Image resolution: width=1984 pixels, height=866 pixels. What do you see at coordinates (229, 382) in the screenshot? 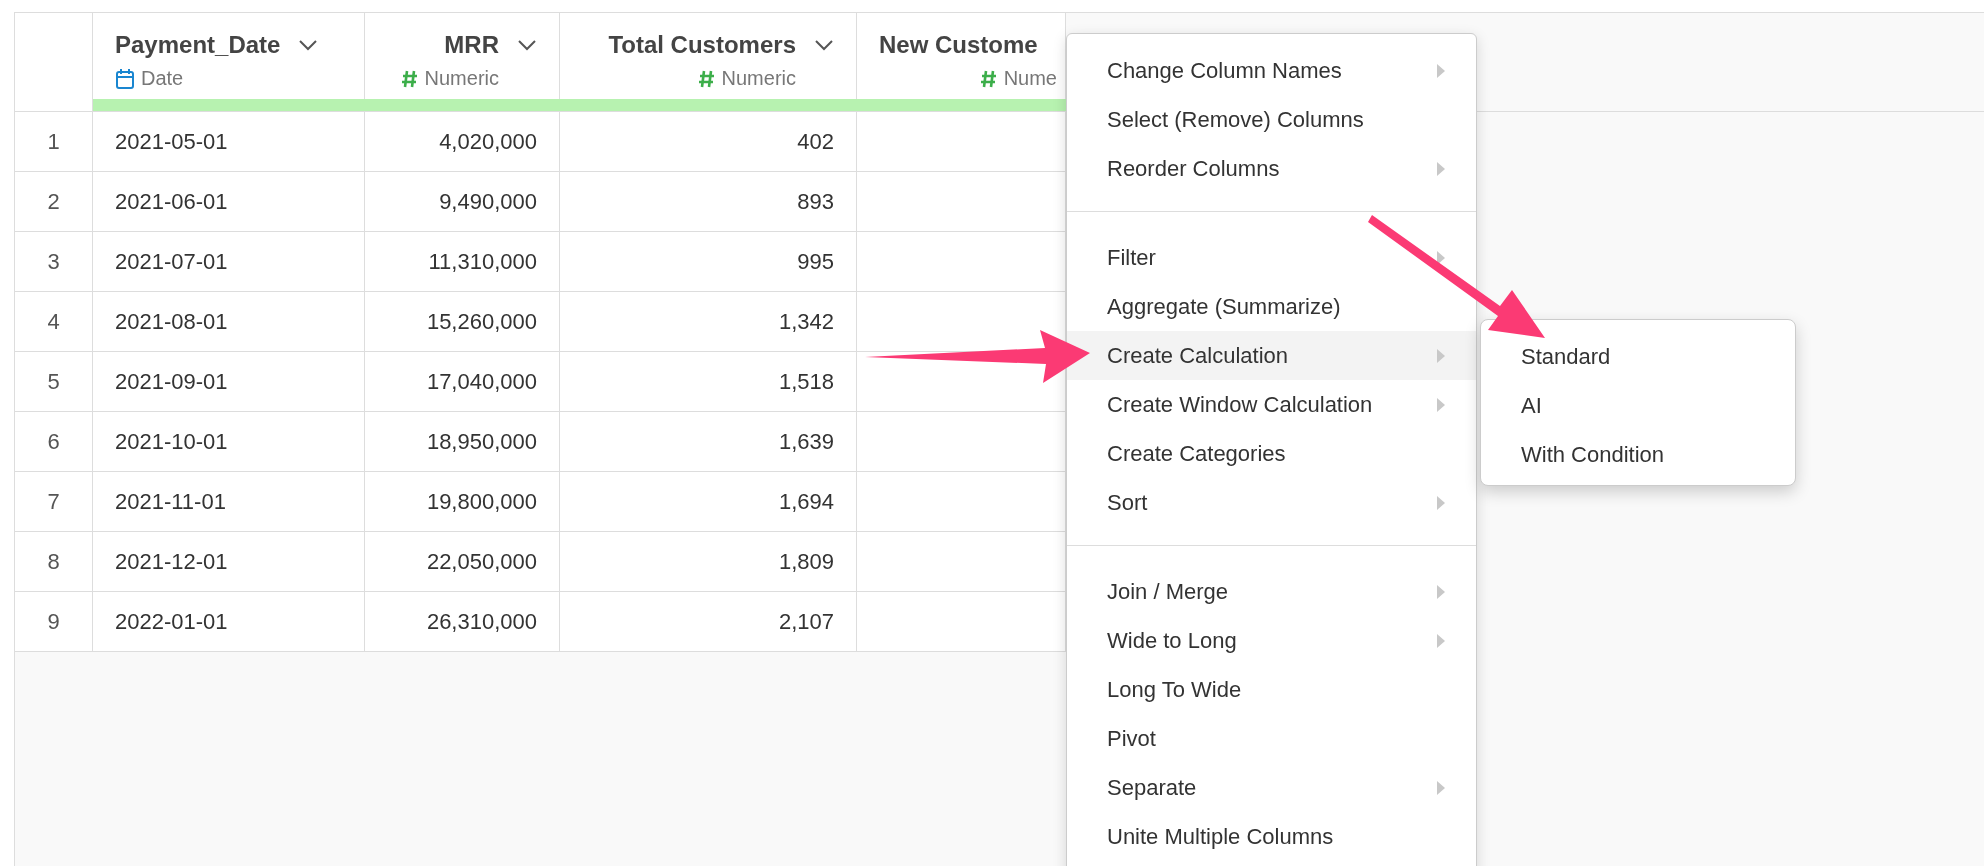
I see `table-cell: 2021-09-01` at bounding box center [229, 382].